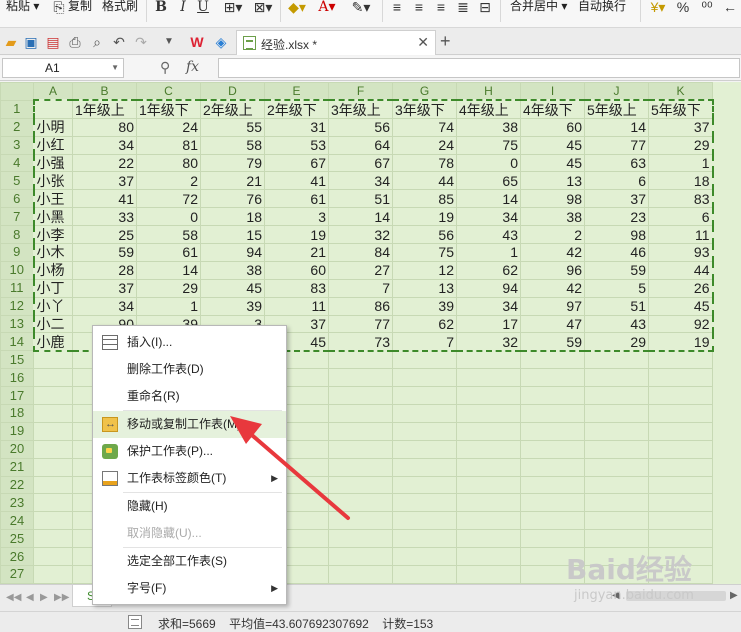 The image size is (741, 632). Describe the element at coordinates (168, 217) in the screenshot. I see `grid-cell: 0` at that location.